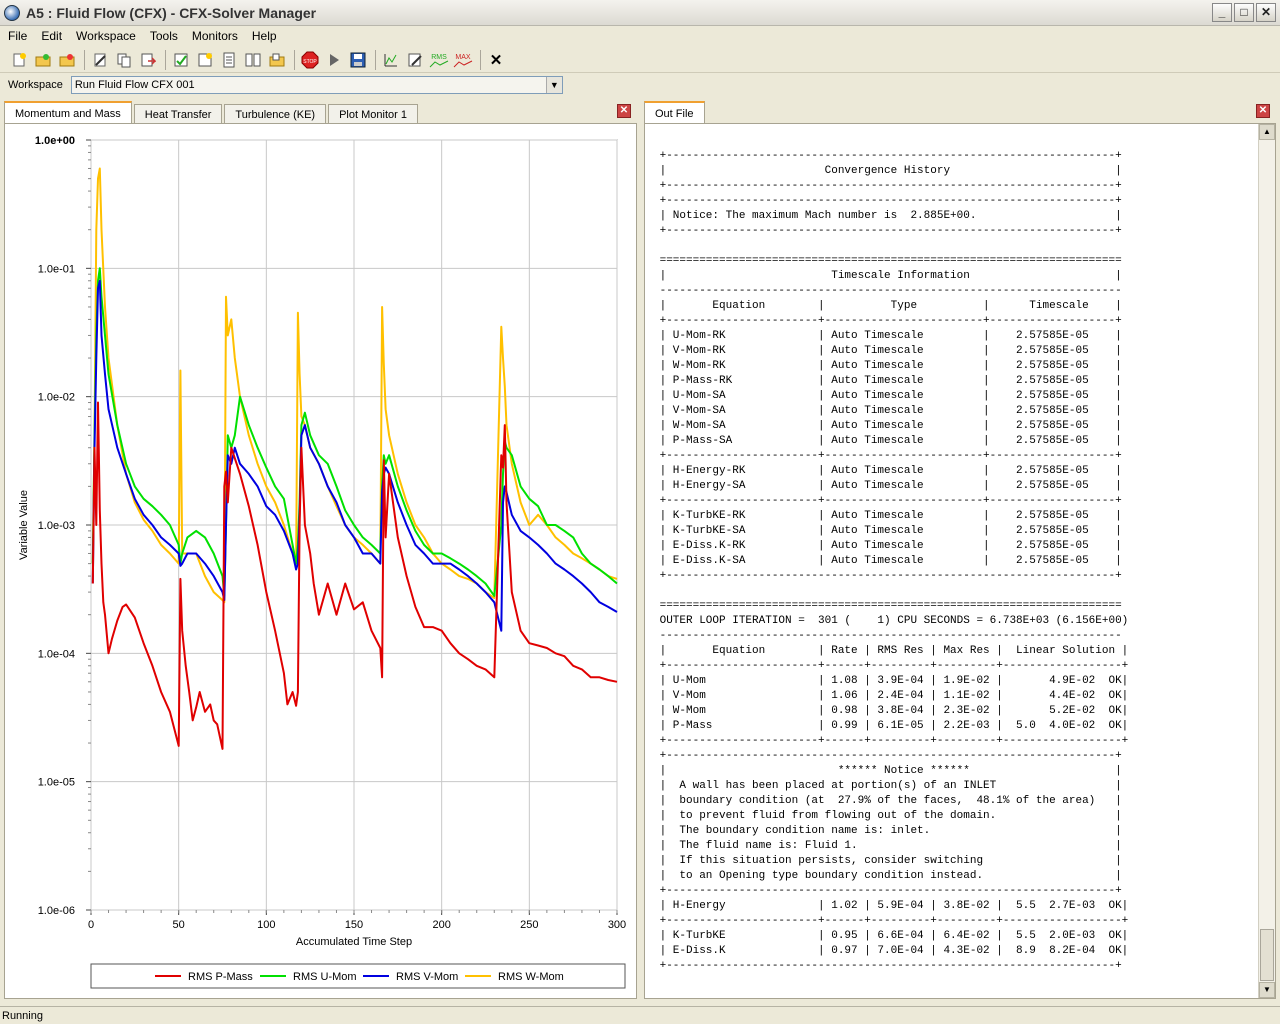  Describe the element at coordinates (106, 36) in the screenshot. I see `menu-workspace: Workspace` at that location.